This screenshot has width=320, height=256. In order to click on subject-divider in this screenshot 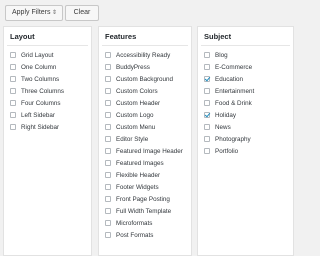, I will do `click(245, 45)`.